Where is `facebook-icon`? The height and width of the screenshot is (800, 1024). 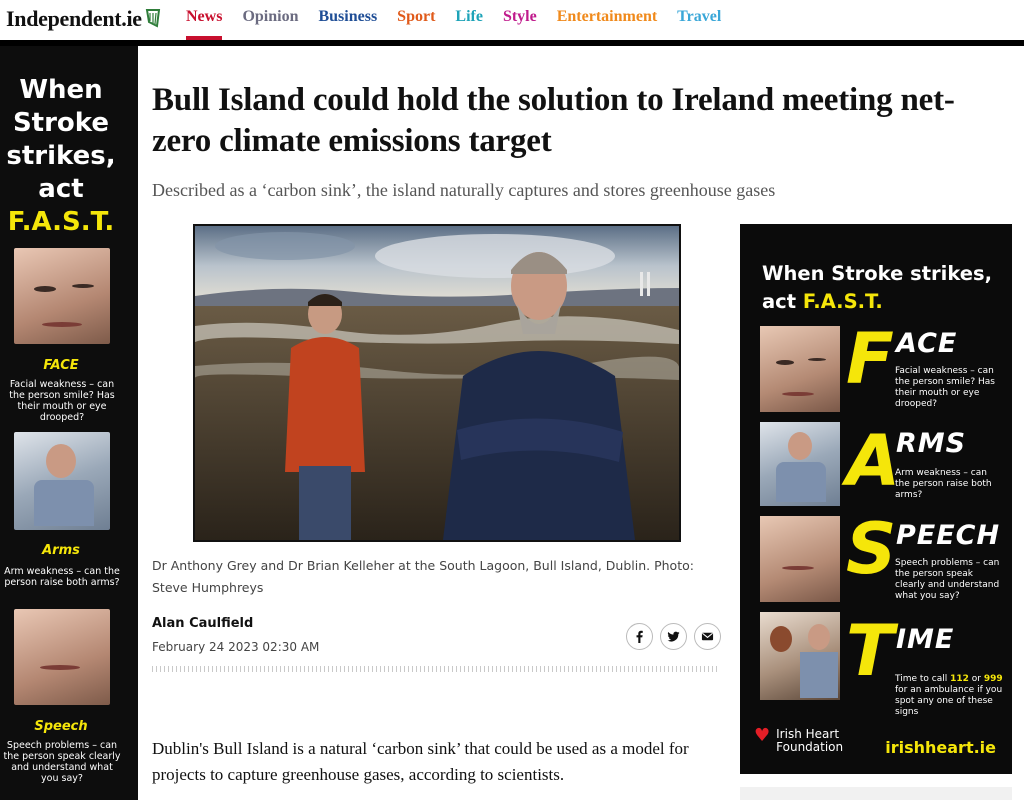
facebook-icon is located at coordinates (639, 636).